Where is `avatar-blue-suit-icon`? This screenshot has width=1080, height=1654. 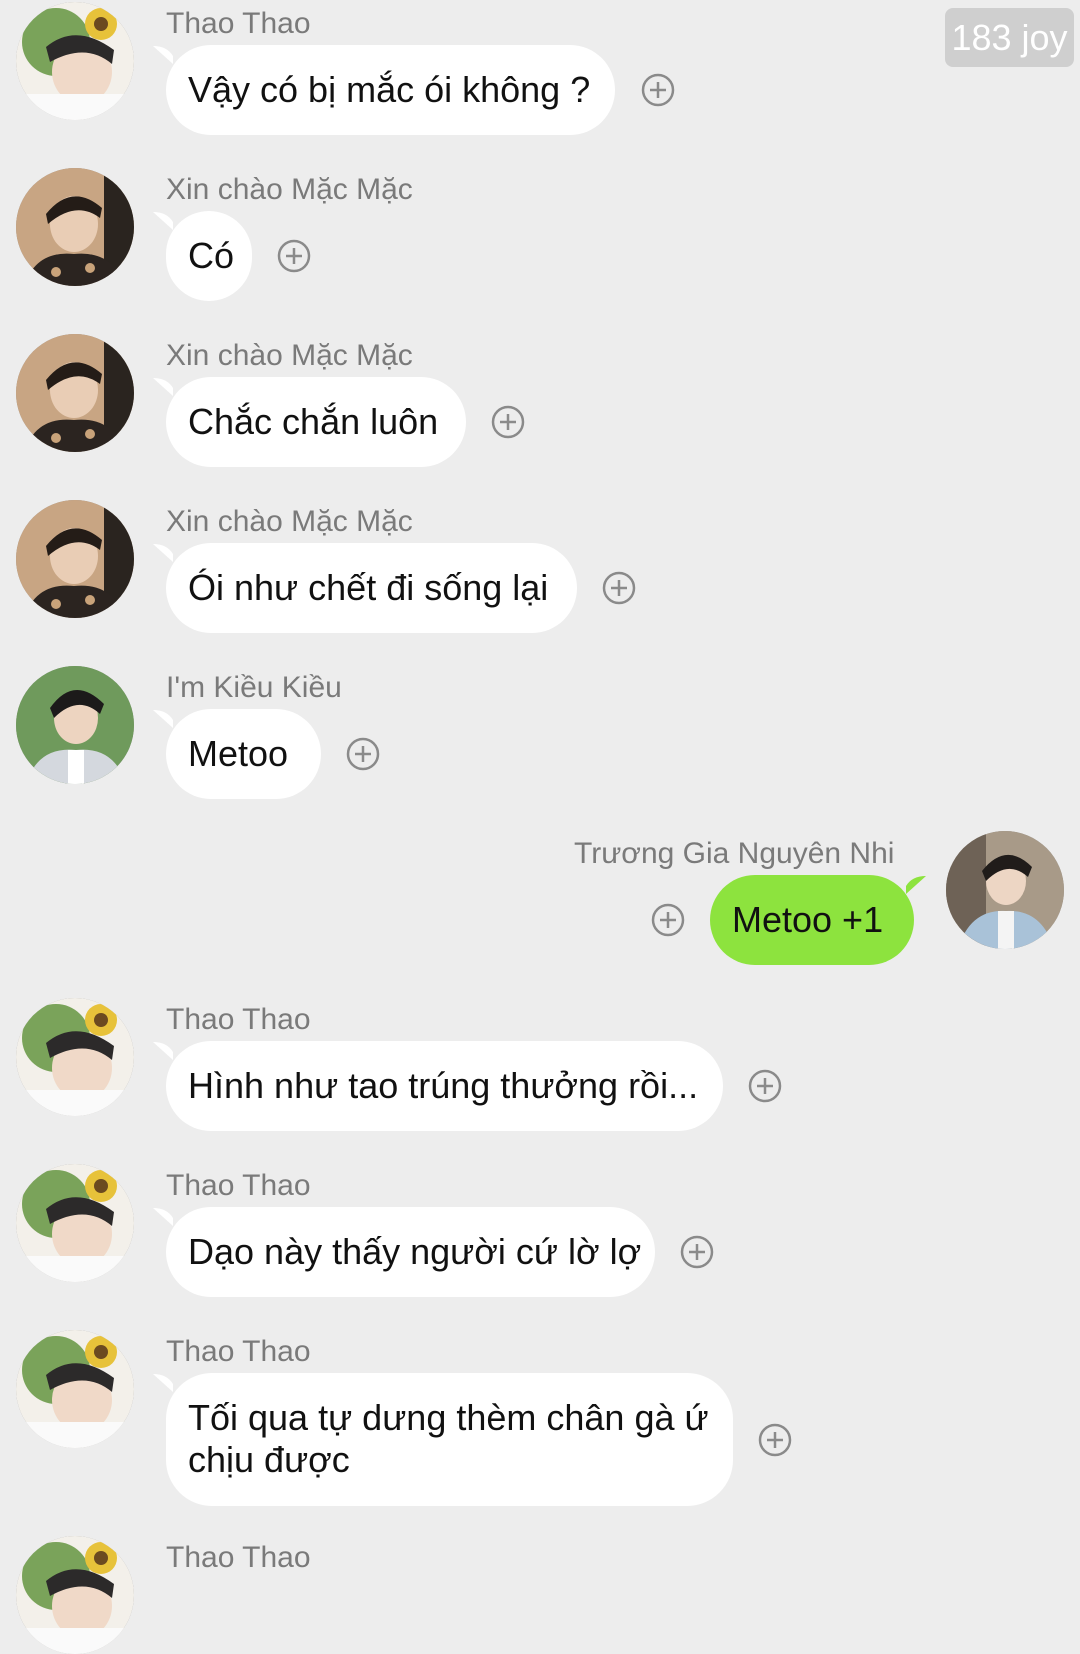
avatar-blue-suit-icon is located at coordinates (1005, 890).